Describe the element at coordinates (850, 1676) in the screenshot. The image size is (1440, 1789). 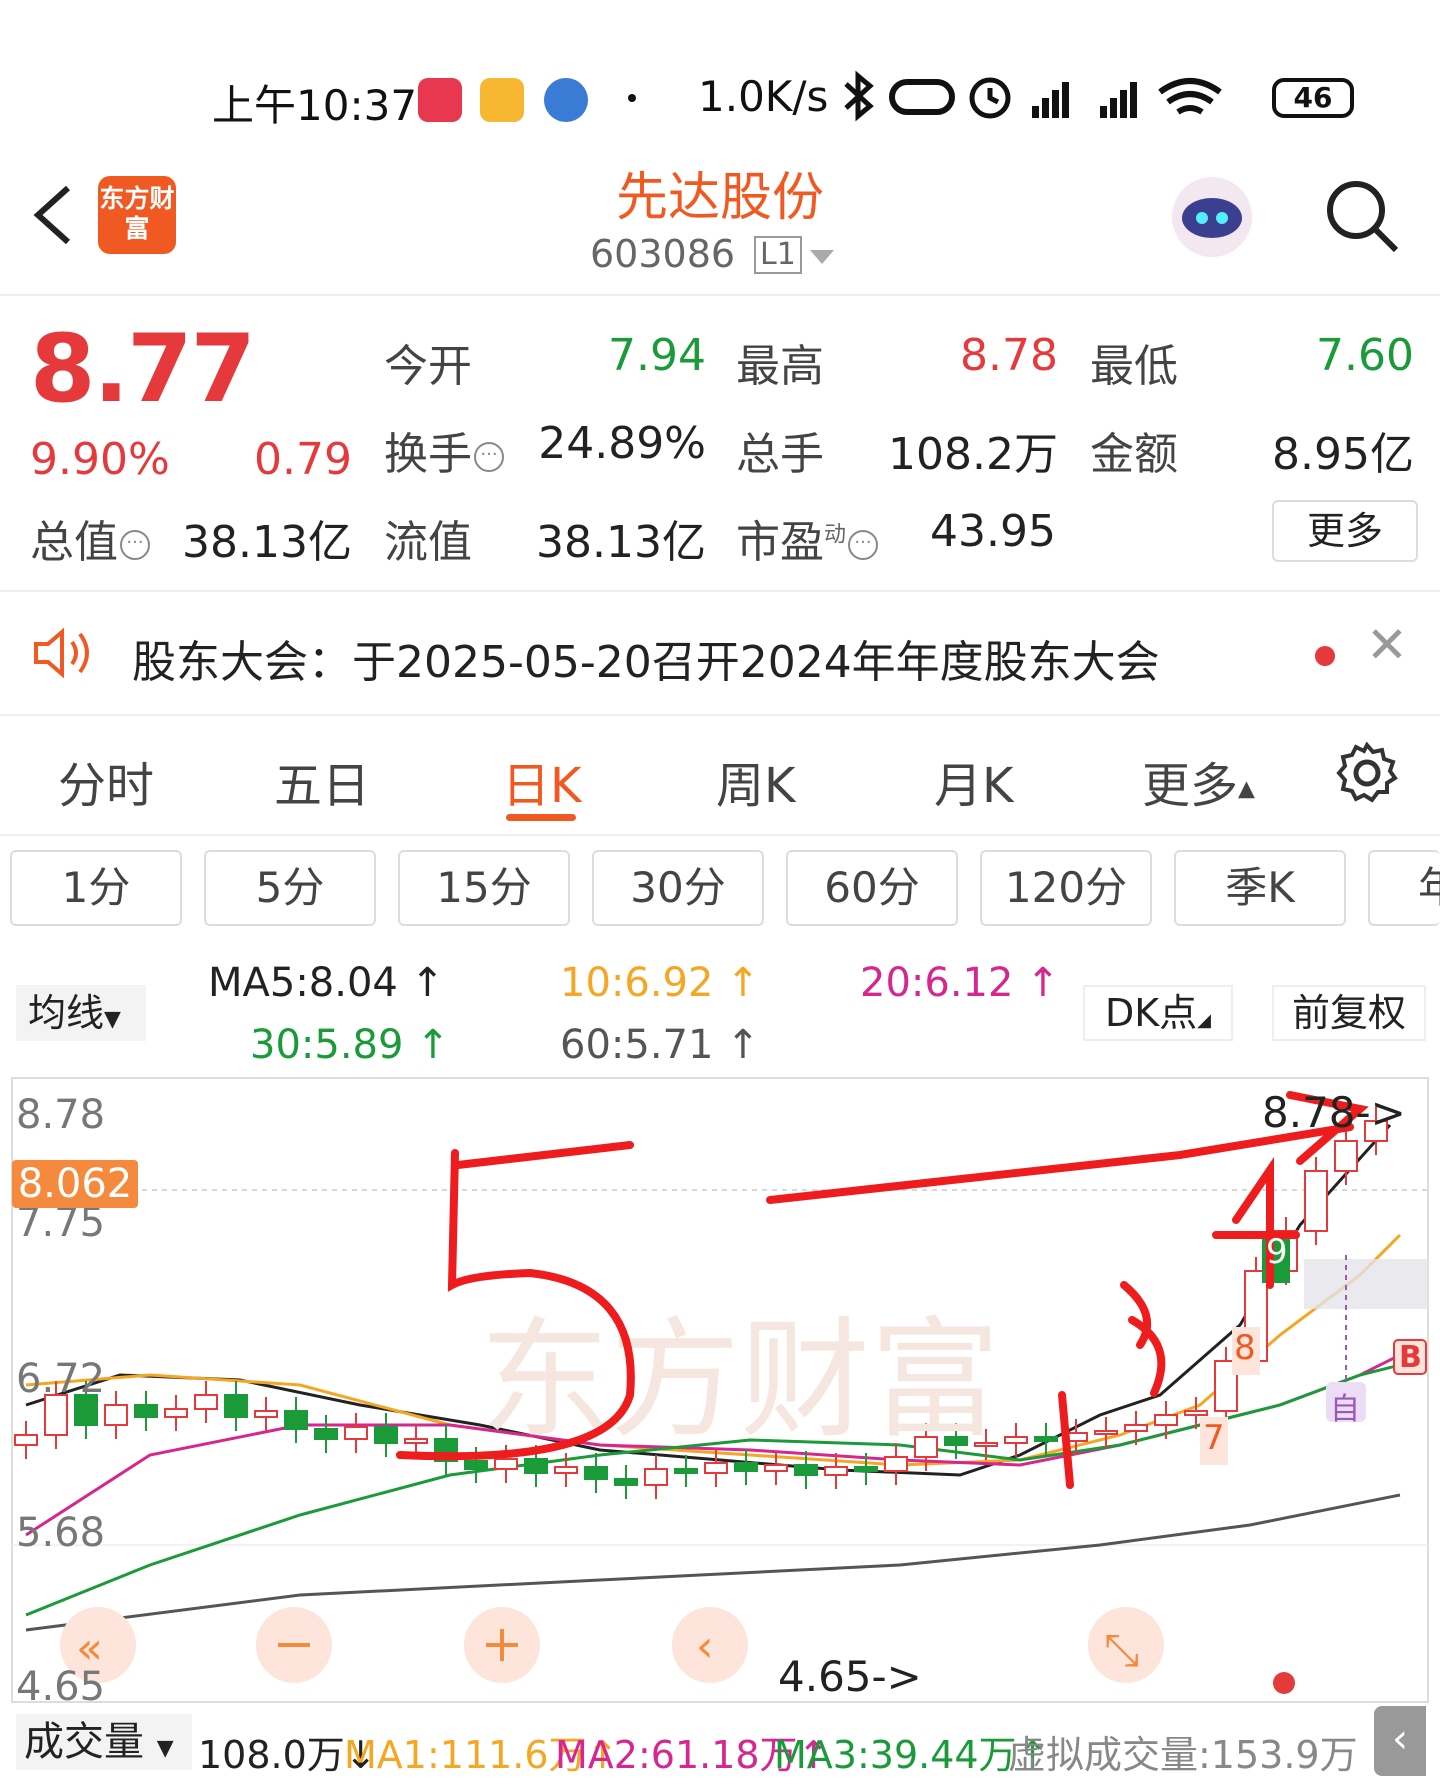
I see `low-annotation: 4.65->` at that location.